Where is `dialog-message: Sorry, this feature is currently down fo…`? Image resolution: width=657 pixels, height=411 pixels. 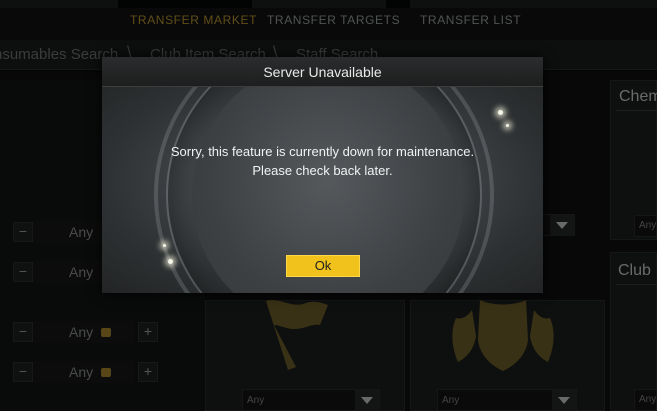
dialog-message: Sorry, this feature is currently down fo… is located at coordinates (322, 161).